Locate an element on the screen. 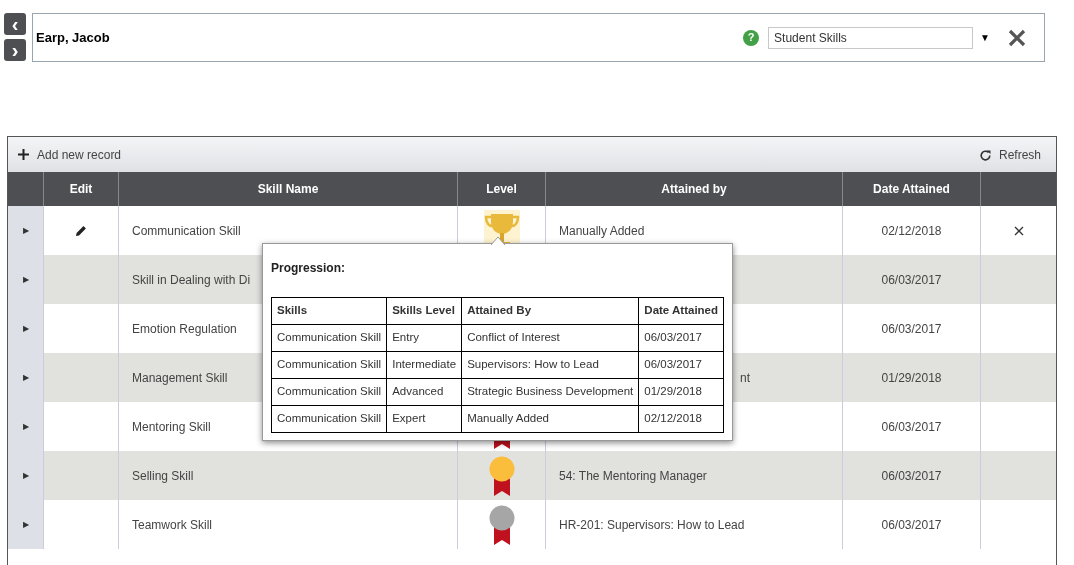 Image resolution: width=1074 pixels, height=565 pixels. popup-table-cell: Manually Added is located at coordinates (550, 419).